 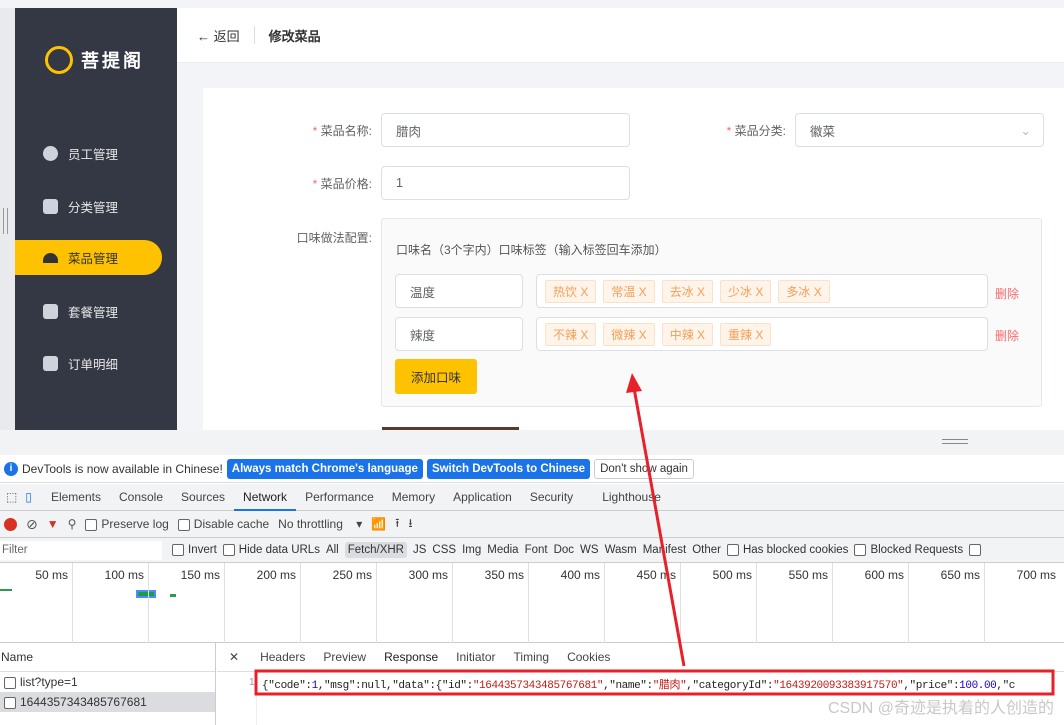 What do you see at coordinates (626, 497) in the screenshot?
I see `tab-lighthouse: Lighthouse` at bounding box center [626, 497].